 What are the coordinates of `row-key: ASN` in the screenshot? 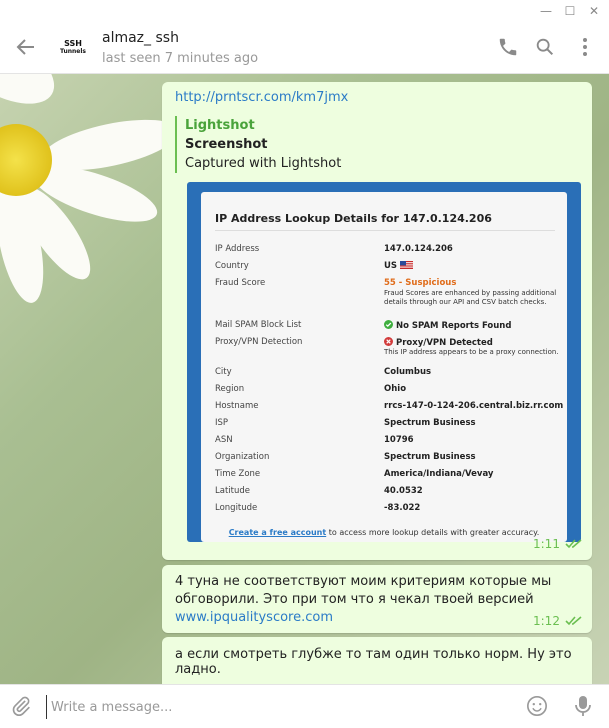 It's located at (224, 440).